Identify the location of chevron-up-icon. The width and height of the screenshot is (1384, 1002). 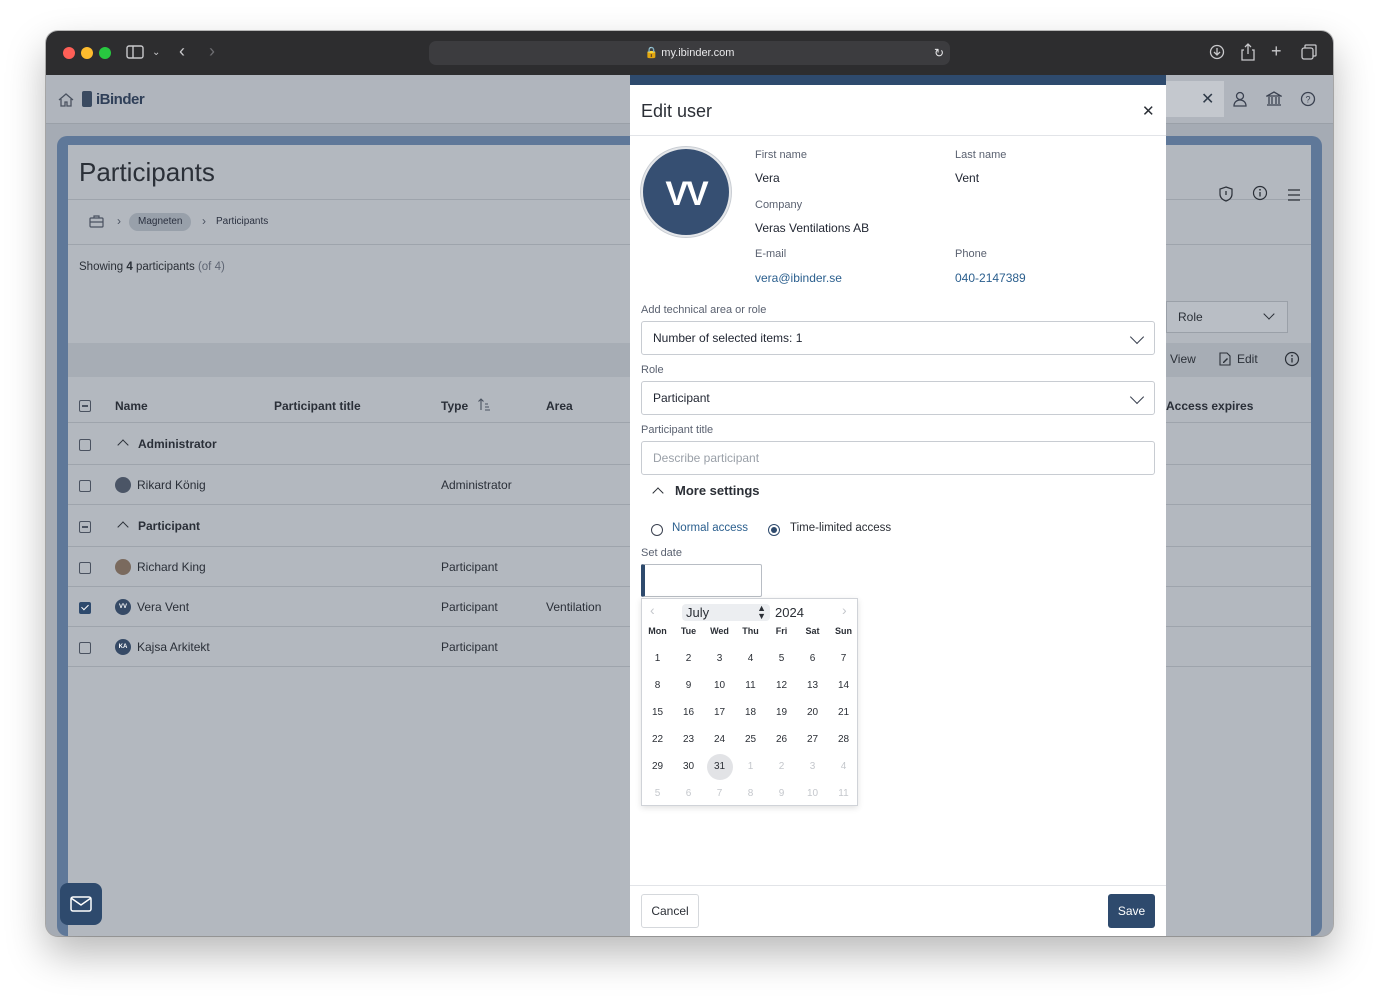
(658, 493).